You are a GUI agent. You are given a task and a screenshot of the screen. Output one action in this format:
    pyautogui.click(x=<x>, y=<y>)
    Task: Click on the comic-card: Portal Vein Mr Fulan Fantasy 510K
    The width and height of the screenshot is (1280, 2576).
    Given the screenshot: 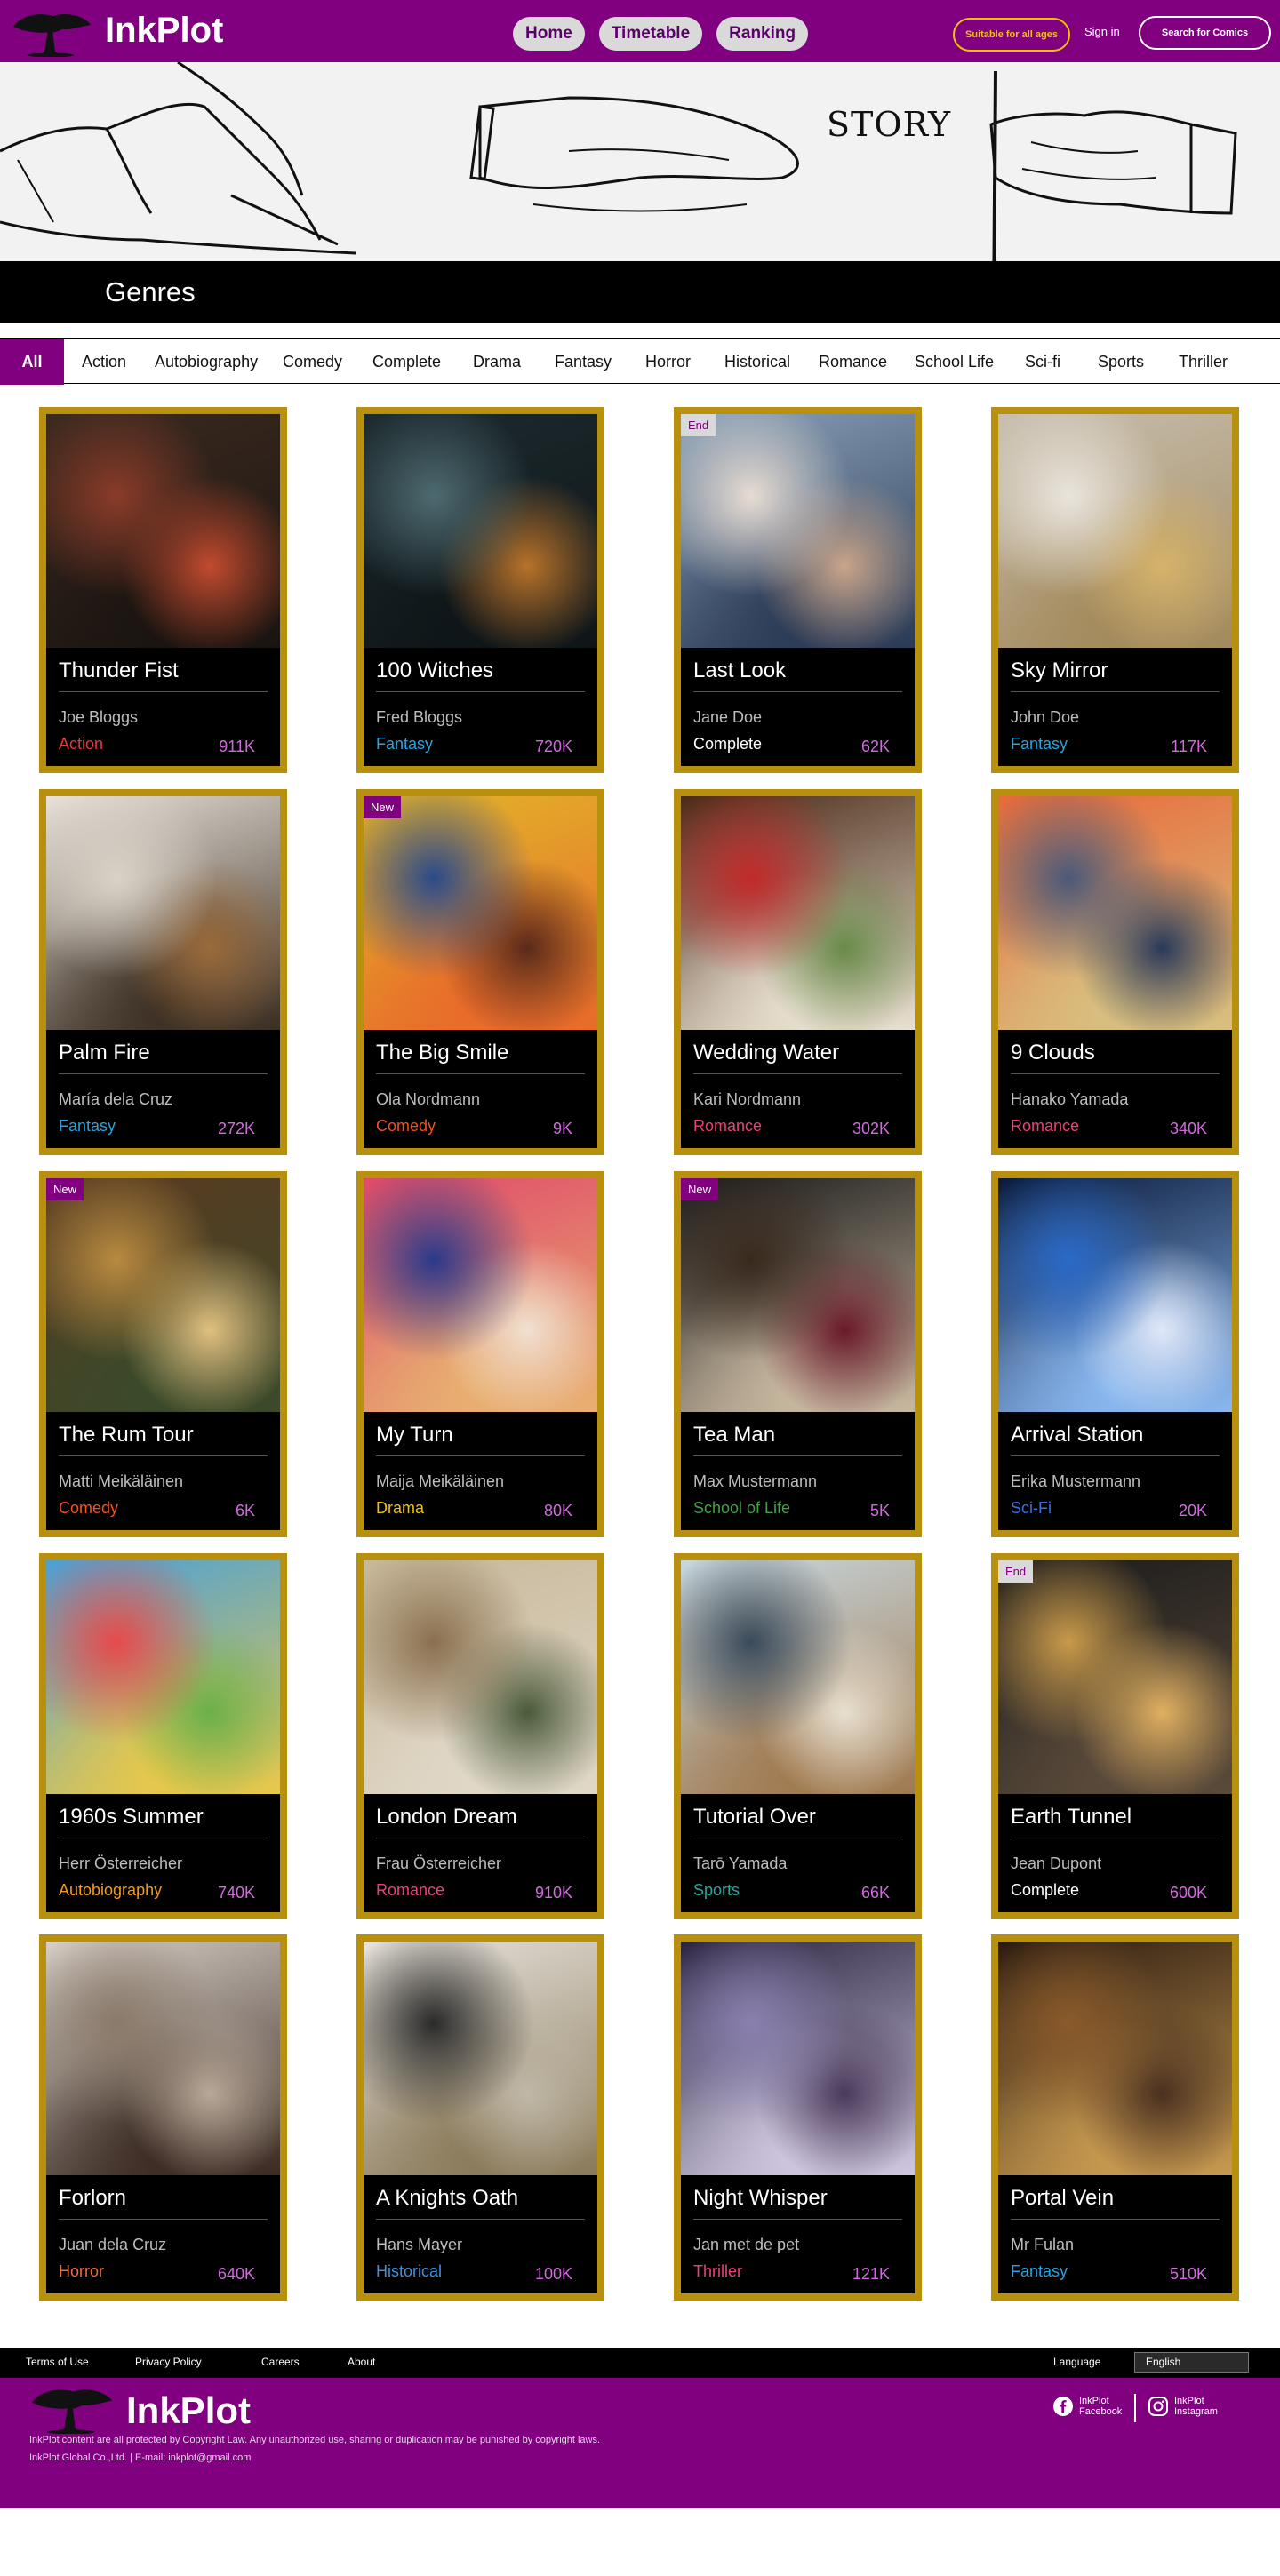 What is the action you would take?
    pyautogui.click(x=1115, y=2117)
    